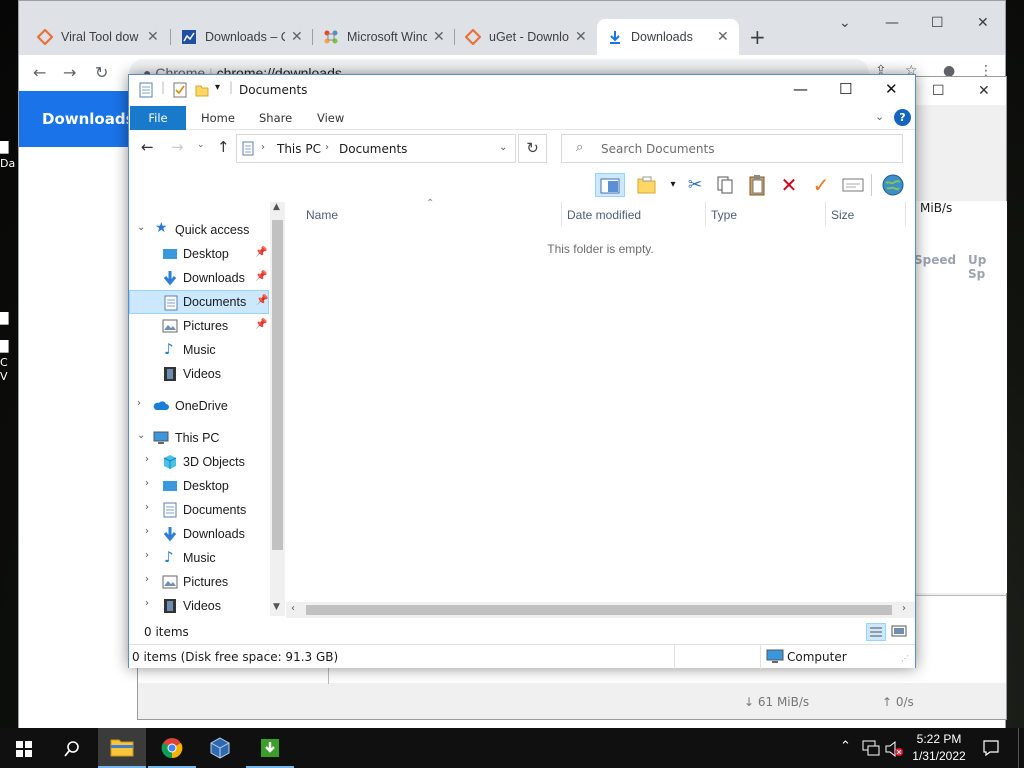 This screenshot has height=768, width=1024. What do you see at coordinates (199, 438) in the screenshot?
I see `nav-this-pc: ⌄ This PC` at bounding box center [199, 438].